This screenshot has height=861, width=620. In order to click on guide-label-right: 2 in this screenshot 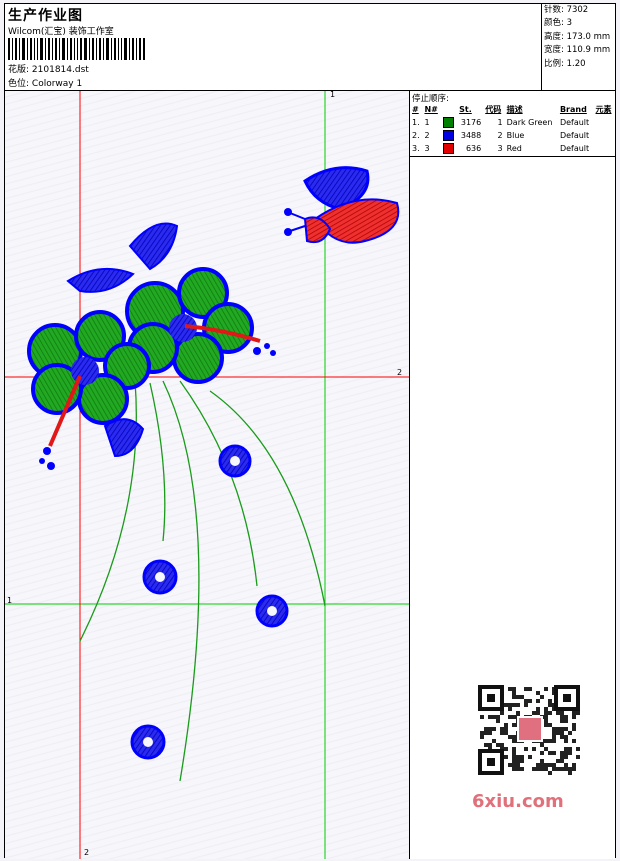, I will do `click(400, 372)`.